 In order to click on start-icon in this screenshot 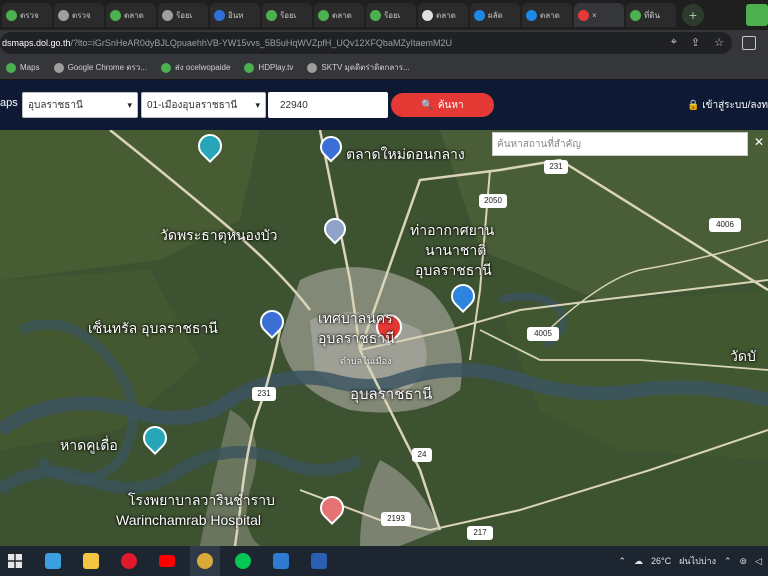, I will do `click(15, 561)`.